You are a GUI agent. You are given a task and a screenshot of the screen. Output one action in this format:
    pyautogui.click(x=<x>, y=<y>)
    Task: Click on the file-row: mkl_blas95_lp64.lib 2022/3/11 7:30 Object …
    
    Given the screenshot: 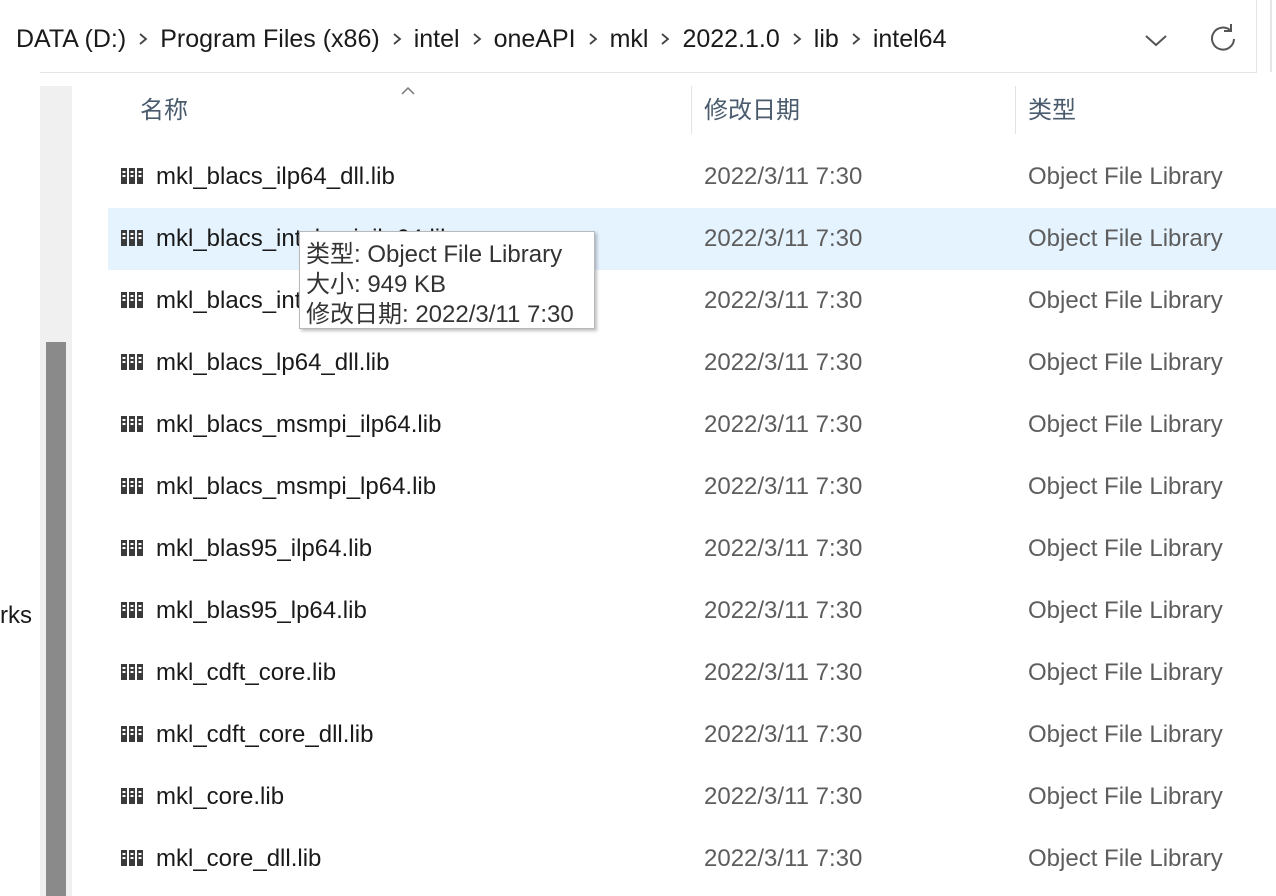 What is the action you would take?
    pyautogui.click(x=692, y=611)
    